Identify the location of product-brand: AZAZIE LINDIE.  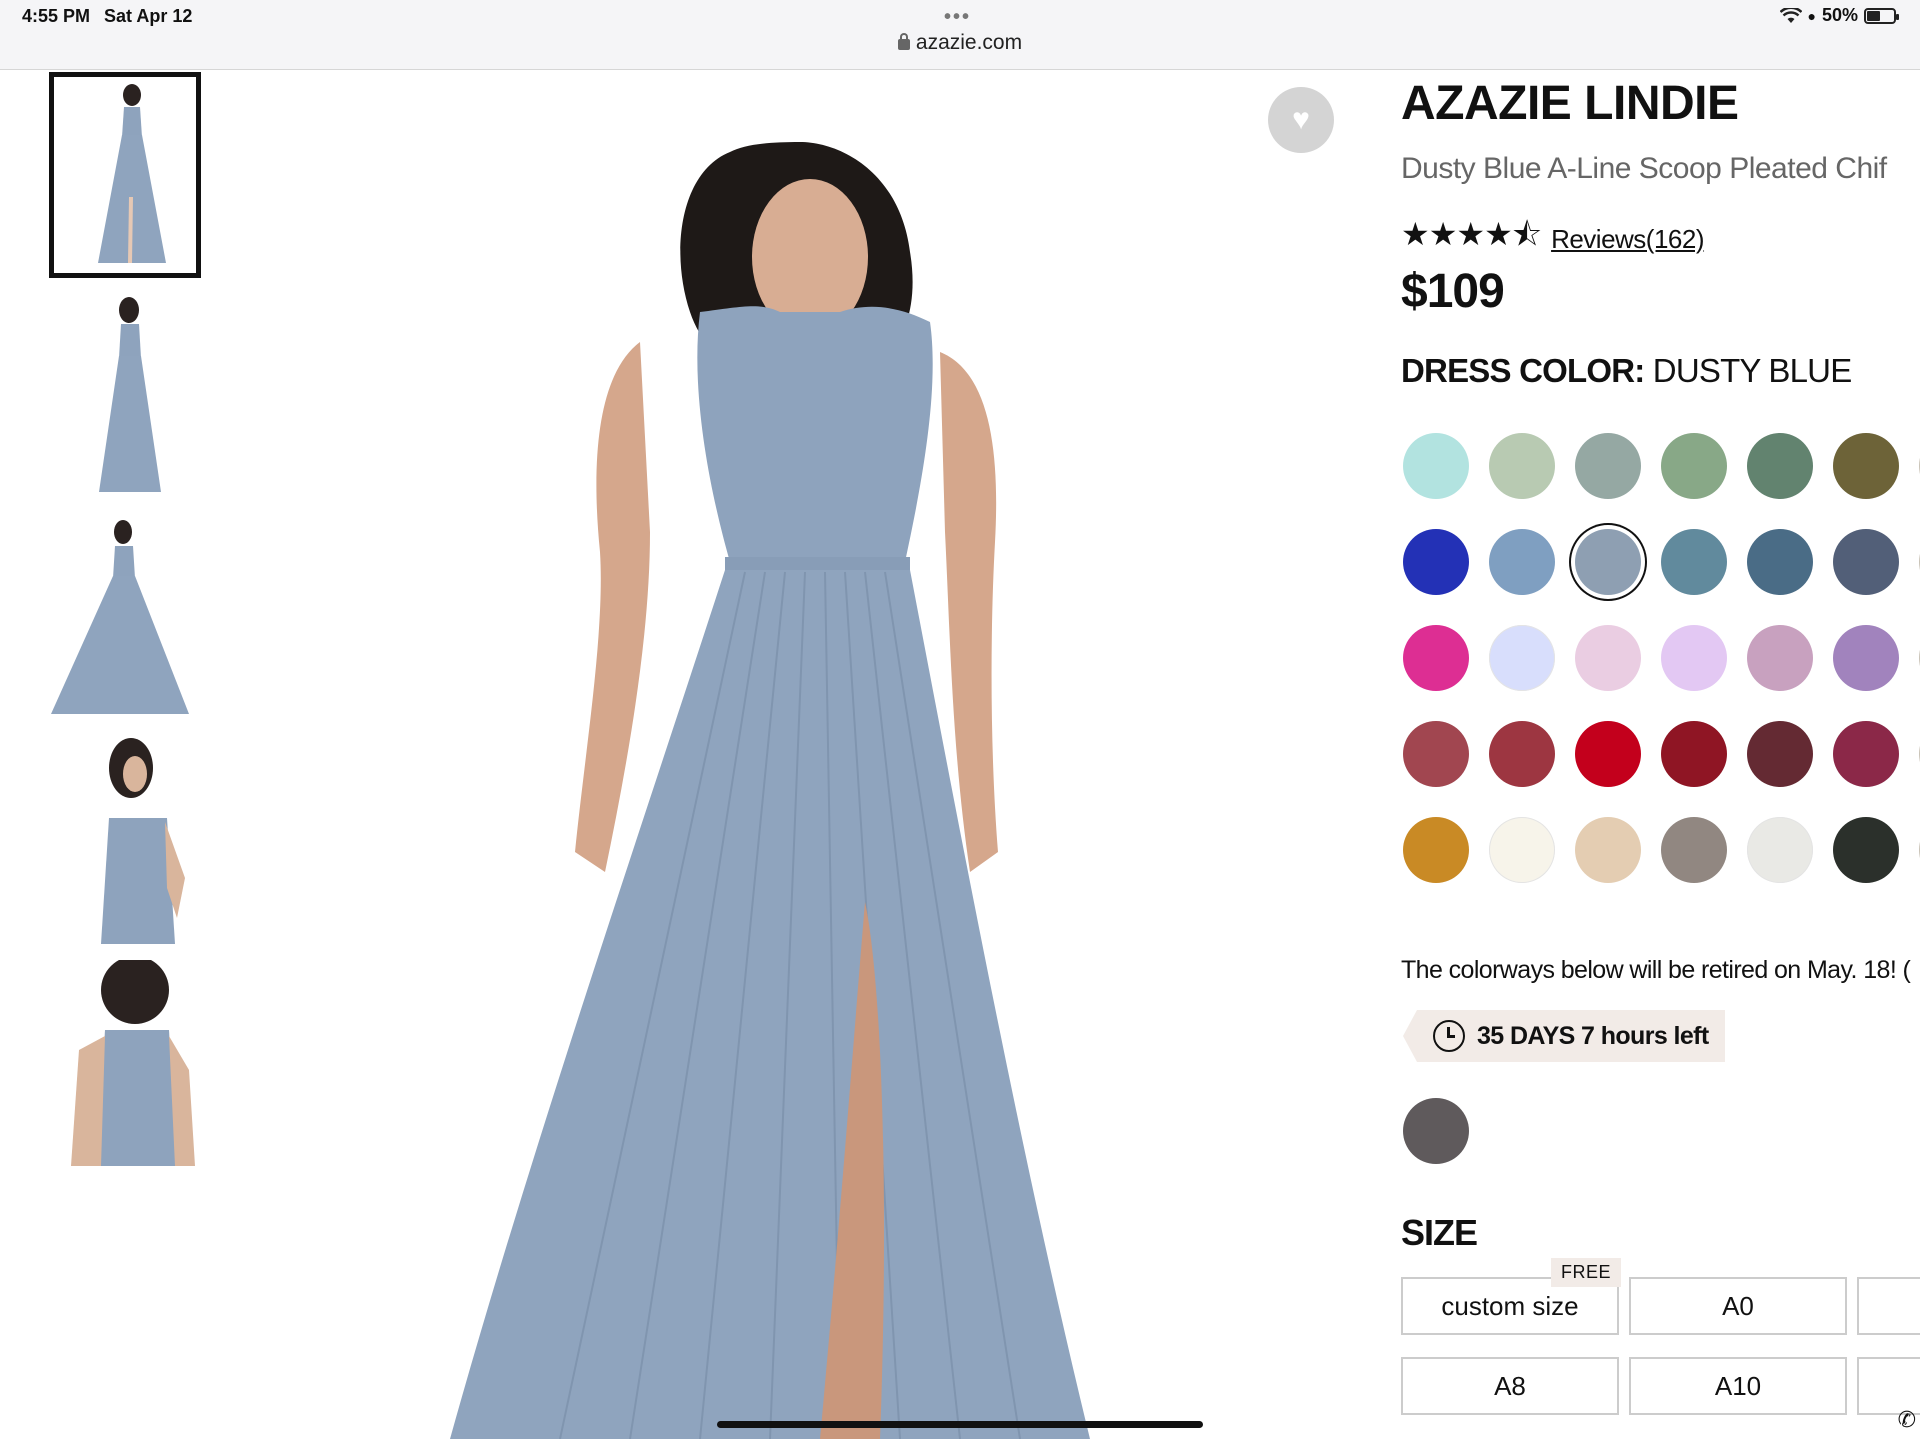
(1570, 103).